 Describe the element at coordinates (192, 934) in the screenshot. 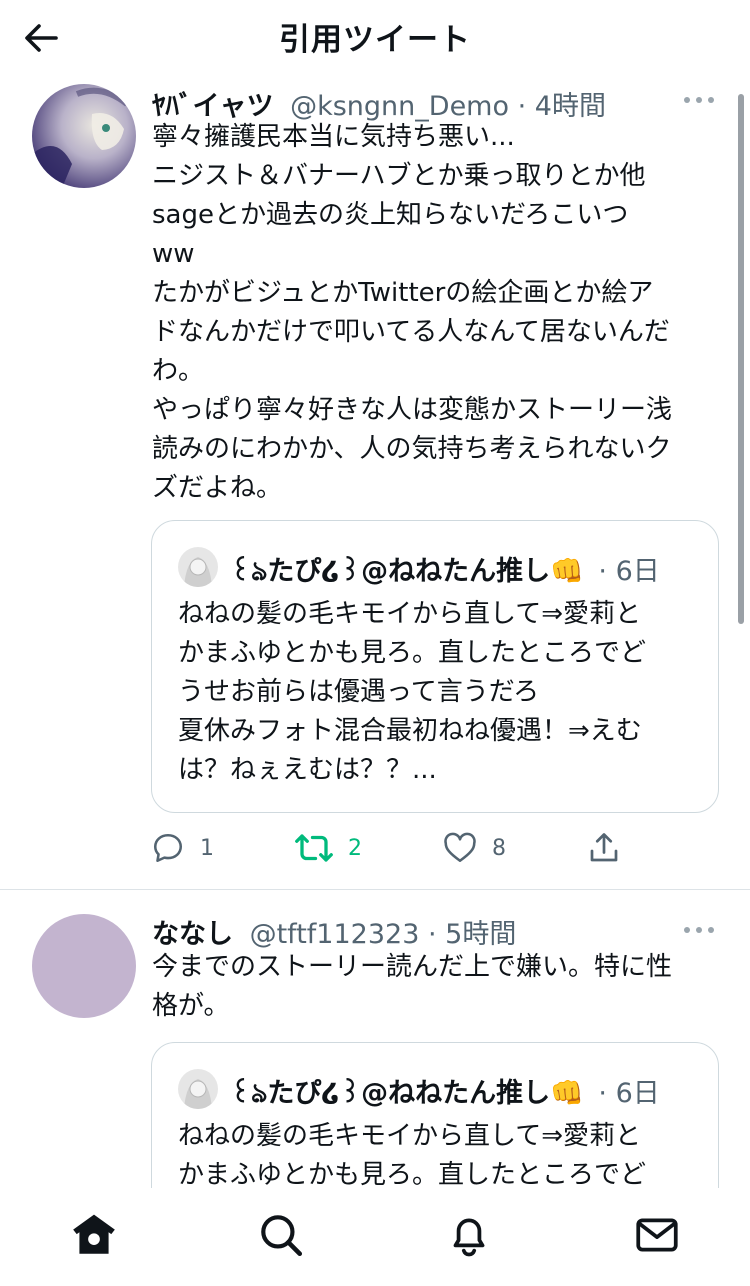

I see `display-name: ななし` at that location.